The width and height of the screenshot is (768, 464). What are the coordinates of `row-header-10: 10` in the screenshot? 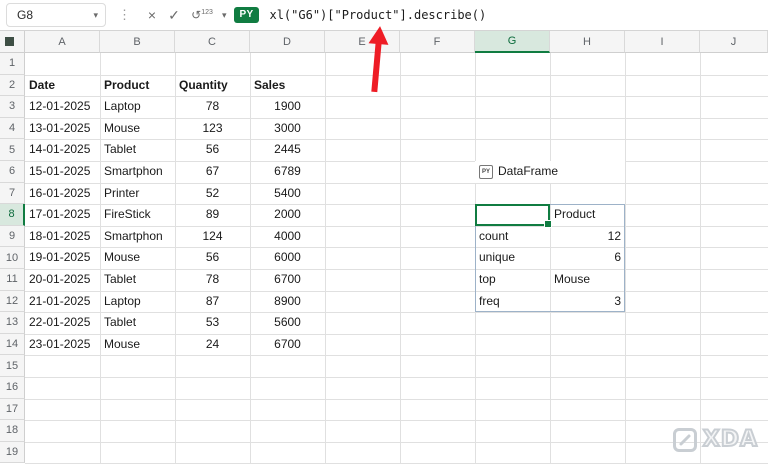 It's located at (12, 258).